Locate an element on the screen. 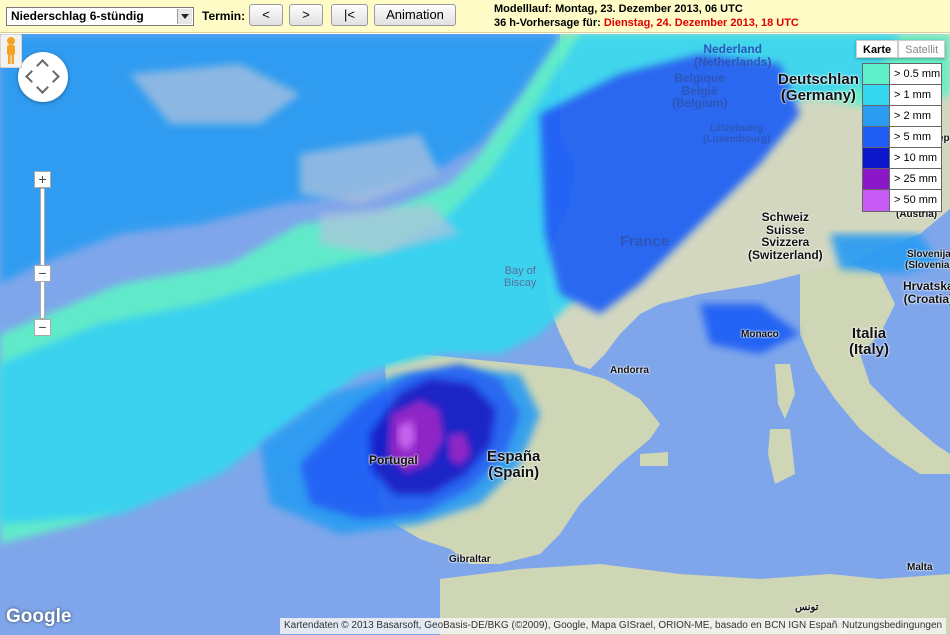 Image resolution: width=950 pixels, height=635 pixels. label-portugal: Portugal is located at coordinates (393, 460).